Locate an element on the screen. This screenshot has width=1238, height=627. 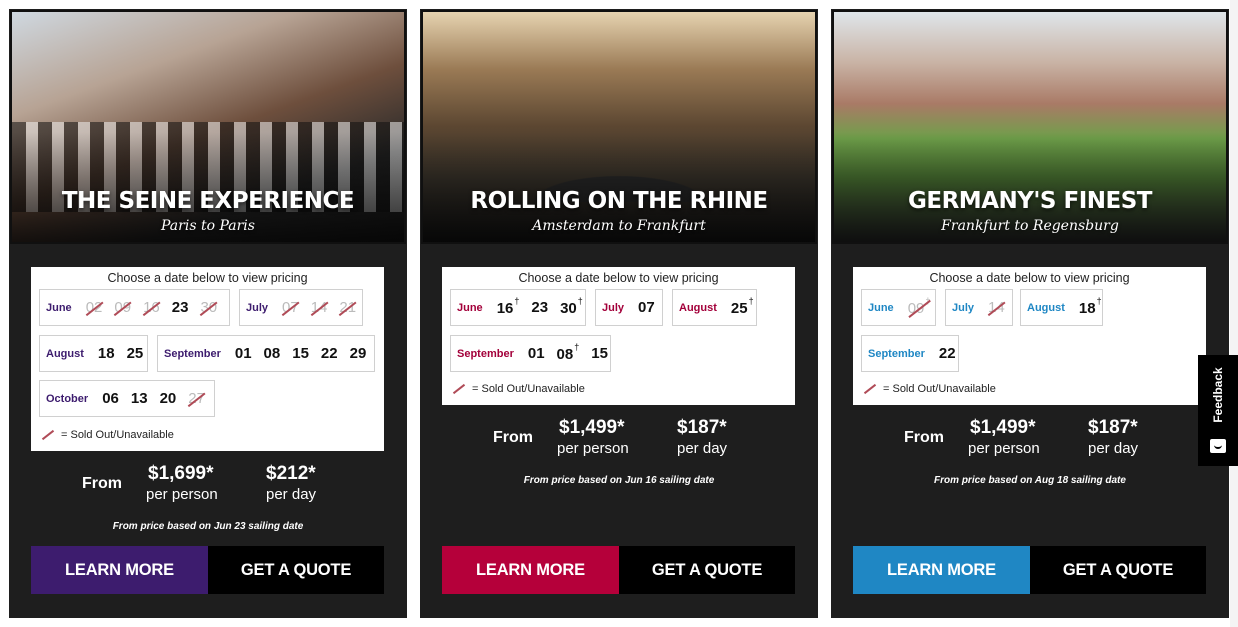
cruise-title: GERMANY'S FINEST is located at coordinates (1030, 201).